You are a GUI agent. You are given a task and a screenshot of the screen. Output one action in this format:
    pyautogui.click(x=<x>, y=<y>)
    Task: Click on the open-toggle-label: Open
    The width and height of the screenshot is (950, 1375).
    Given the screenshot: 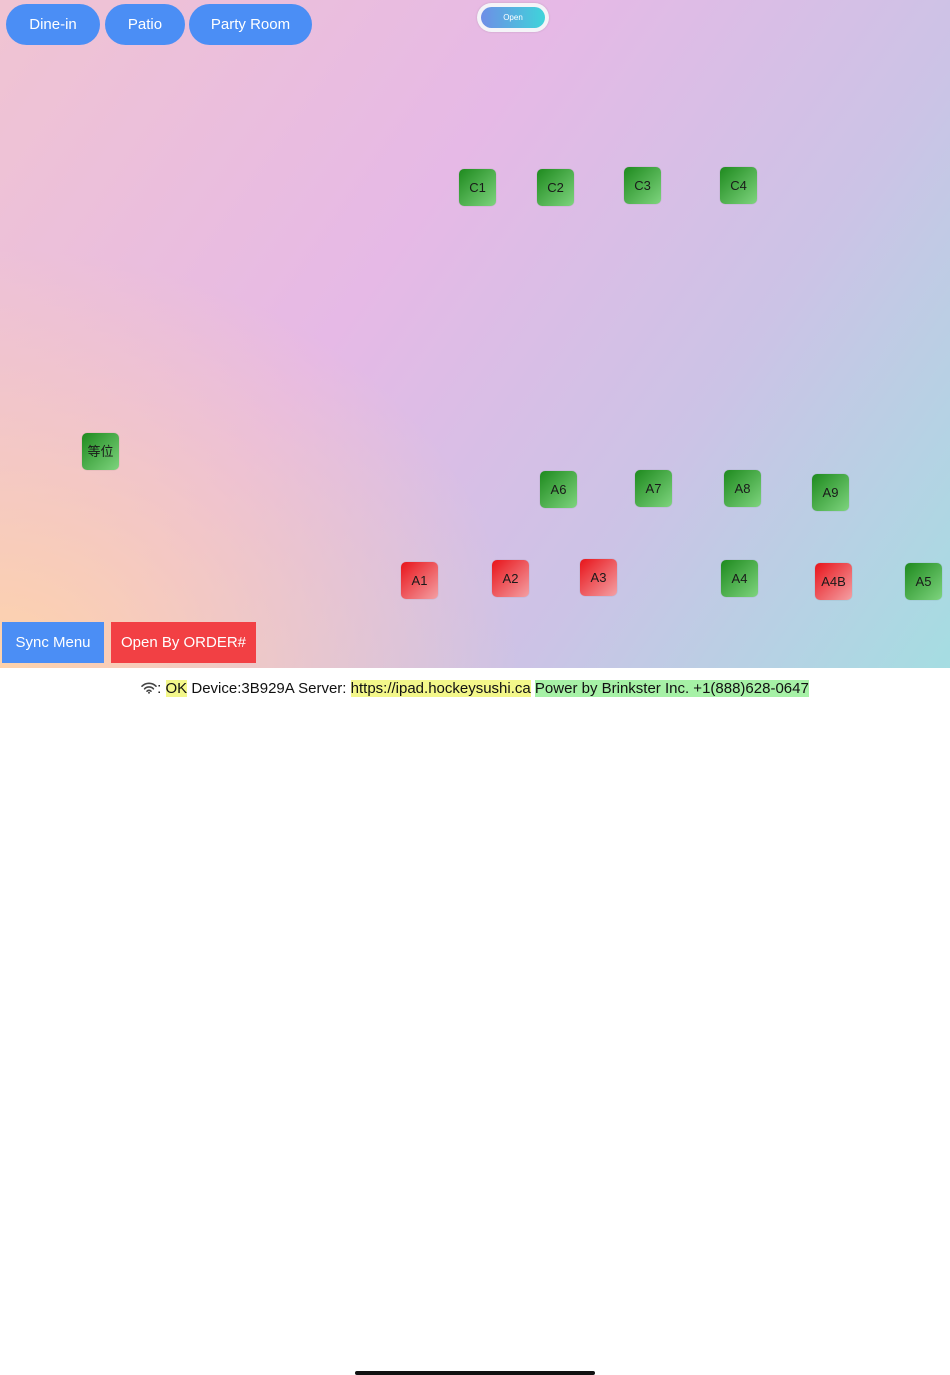 What is the action you would take?
    pyautogui.click(x=513, y=17)
    